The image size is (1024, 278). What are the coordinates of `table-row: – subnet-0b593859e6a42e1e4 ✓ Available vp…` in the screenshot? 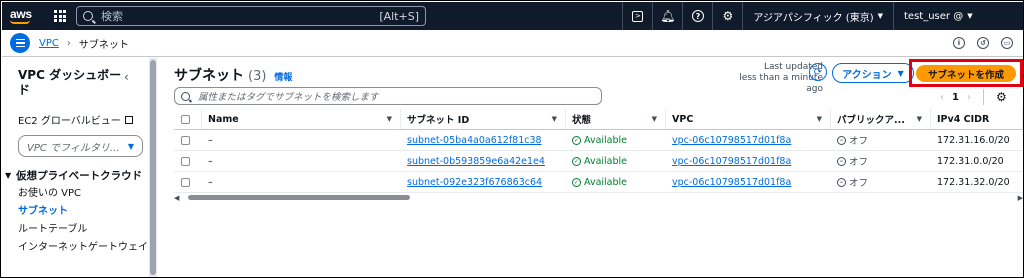 It's located at (598, 161).